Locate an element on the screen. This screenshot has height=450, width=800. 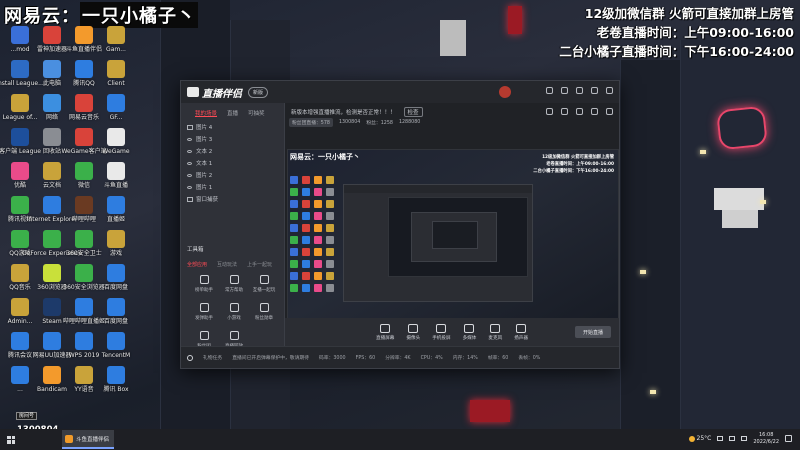
input-method-icon is located at coordinates (744, 438).